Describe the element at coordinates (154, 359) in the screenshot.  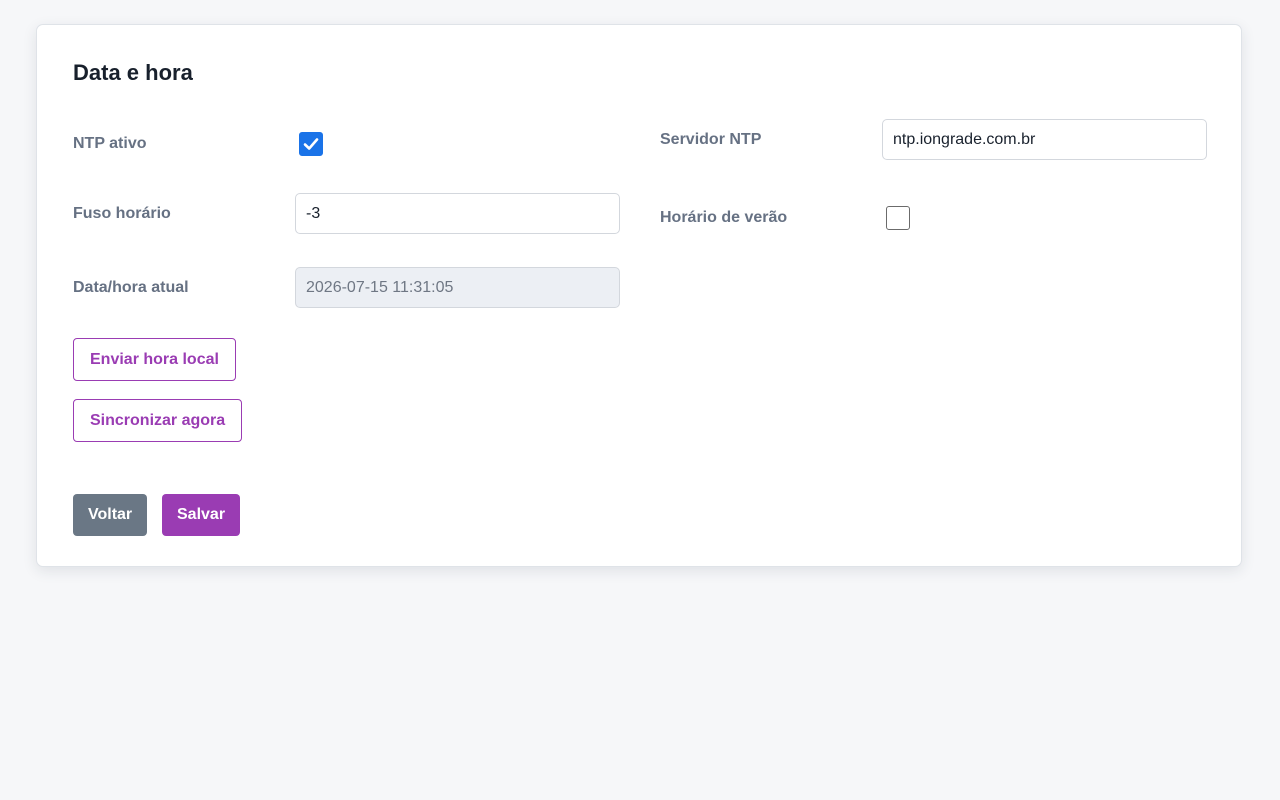
I see `send-local-time-button: Enviar hora local` at that location.